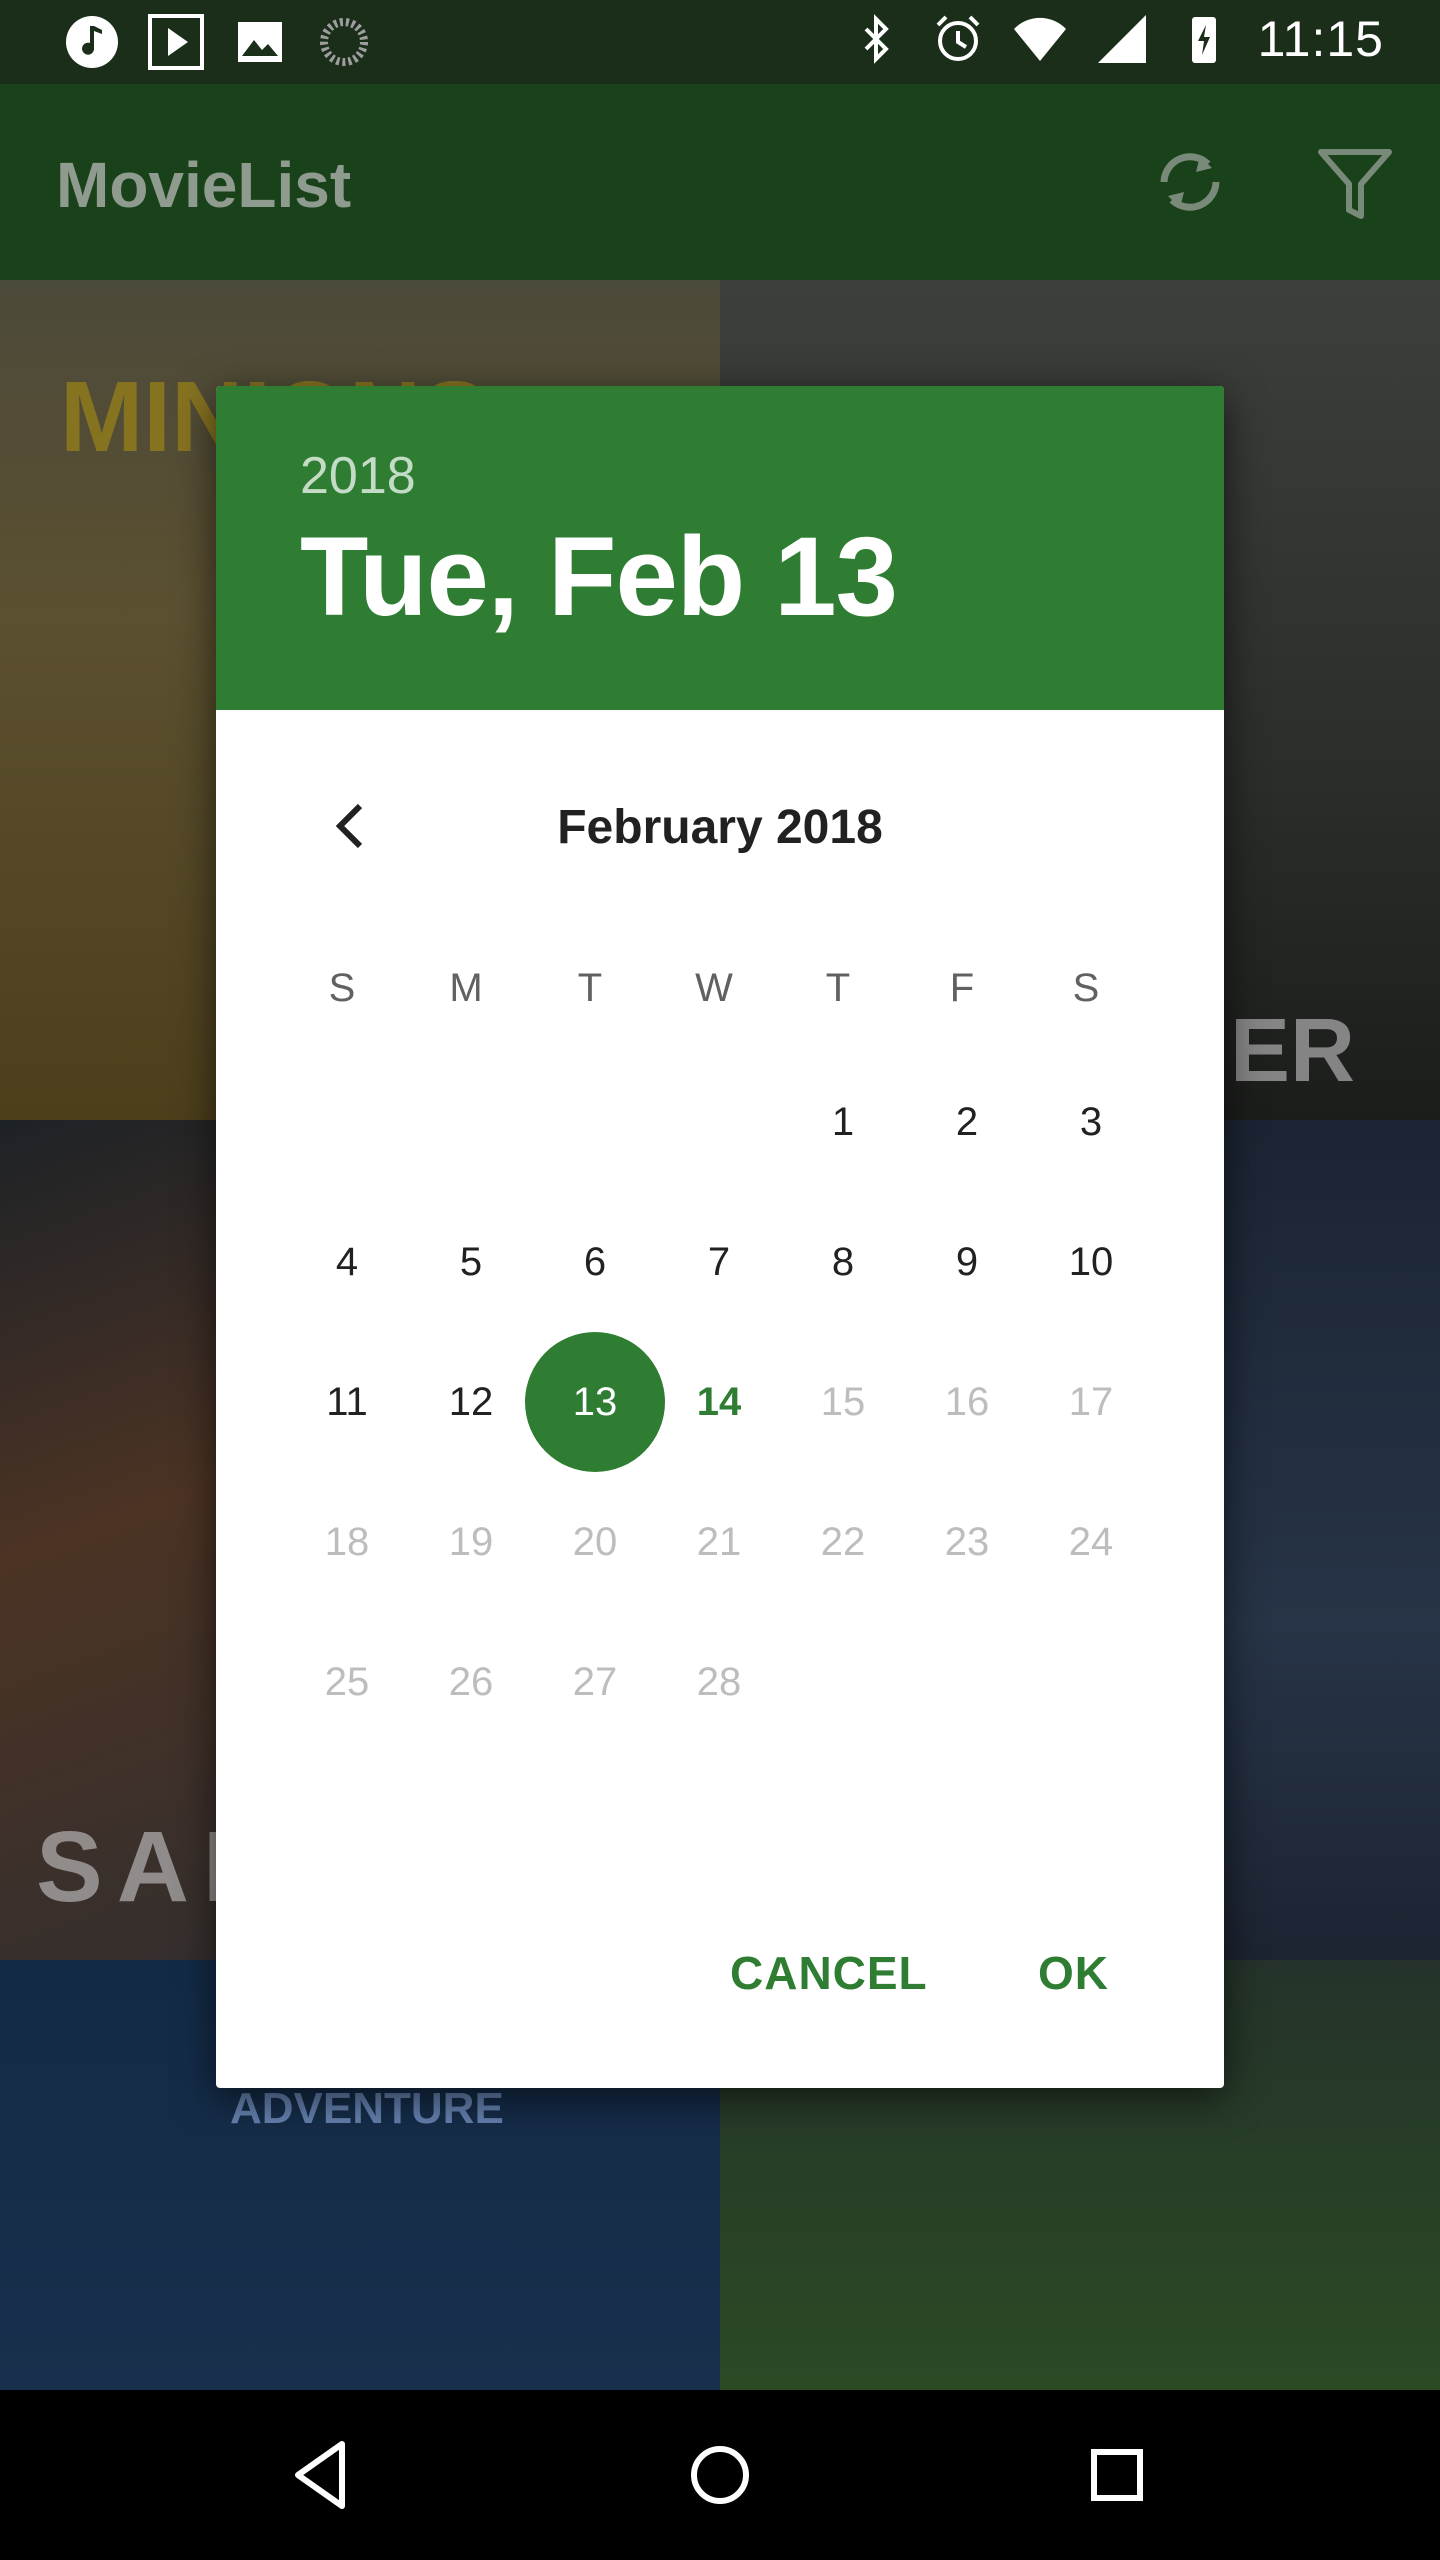 Image resolution: width=1440 pixels, height=2560 pixels. What do you see at coordinates (1091, 1542) in the screenshot?
I see `calendar-day: 24` at bounding box center [1091, 1542].